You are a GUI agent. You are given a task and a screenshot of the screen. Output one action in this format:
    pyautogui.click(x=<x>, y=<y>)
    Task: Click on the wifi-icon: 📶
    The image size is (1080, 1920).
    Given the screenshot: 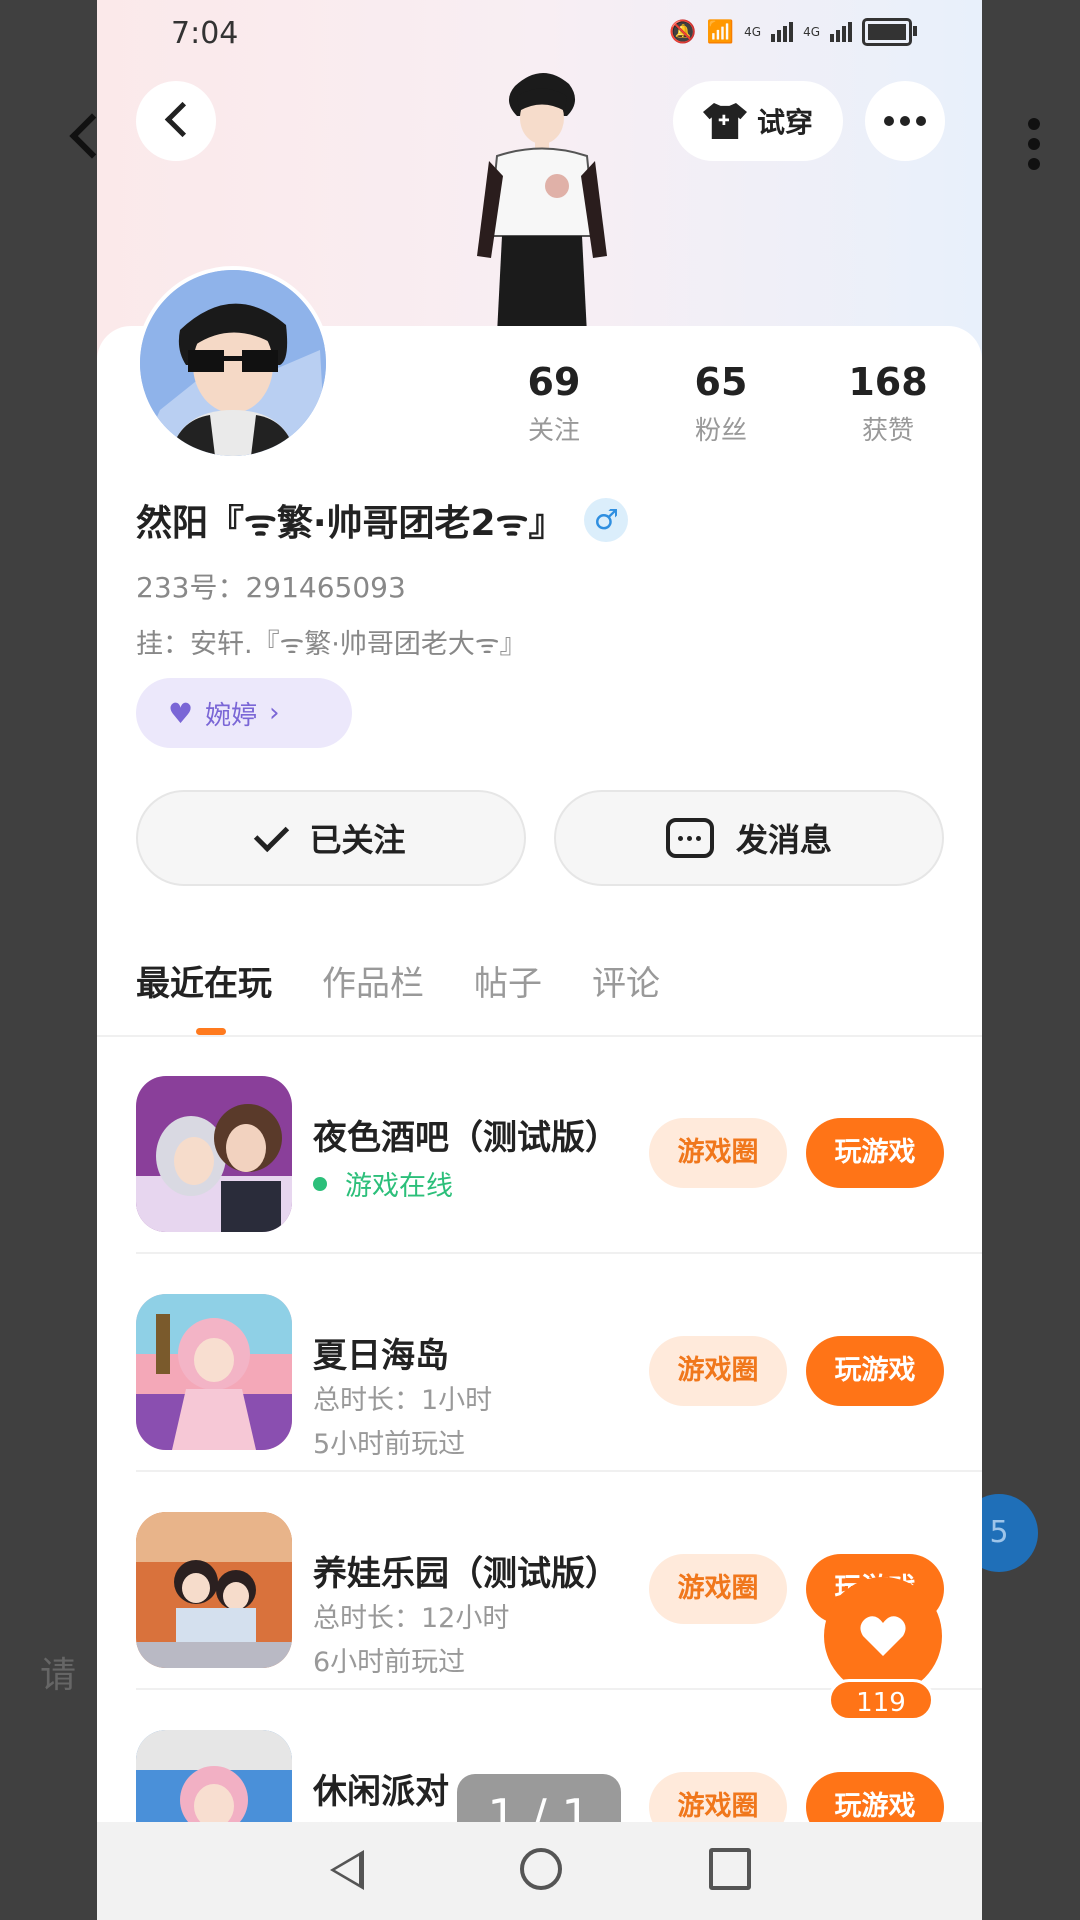 What is the action you would take?
    pyautogui.click(x=720, y=32)
    